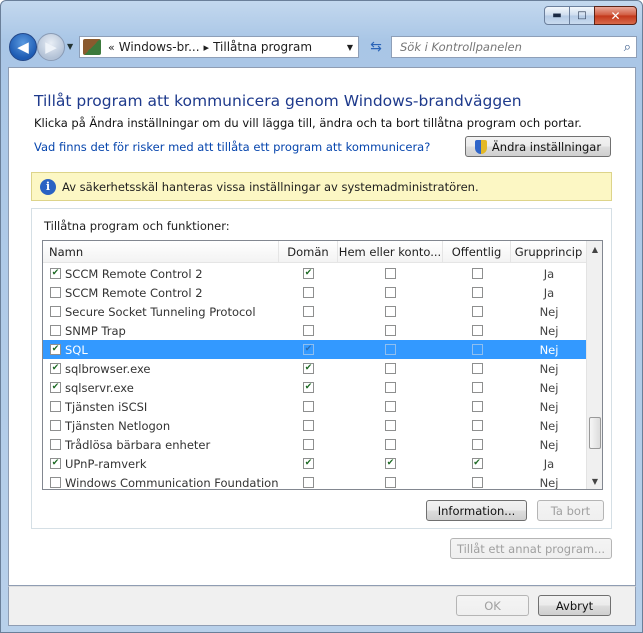 The height and width of the screenshot is (633, 643). What do you see at coordinates (350, 47) in the screenshot?
I see `address-dropdown-icon: ▼` at bounding box center [350, 47].